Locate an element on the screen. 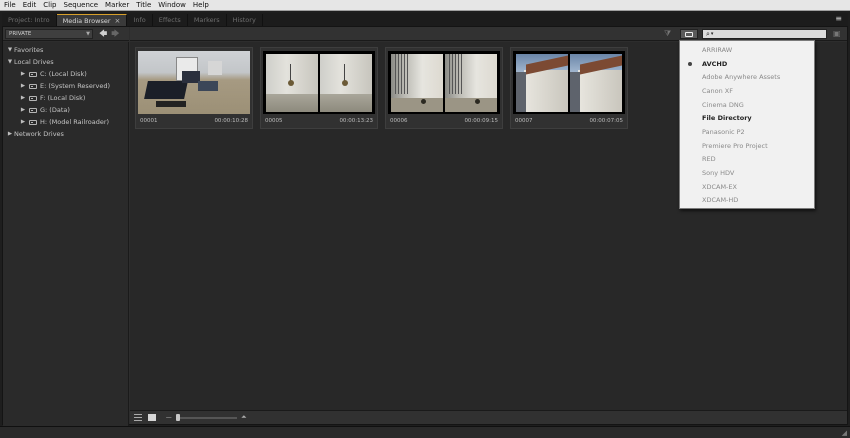 The height and width of the screenshot is (438, 850). tree-item-drive-f: ▶ F: (Local Disk) is located at coordinates (65, 98).